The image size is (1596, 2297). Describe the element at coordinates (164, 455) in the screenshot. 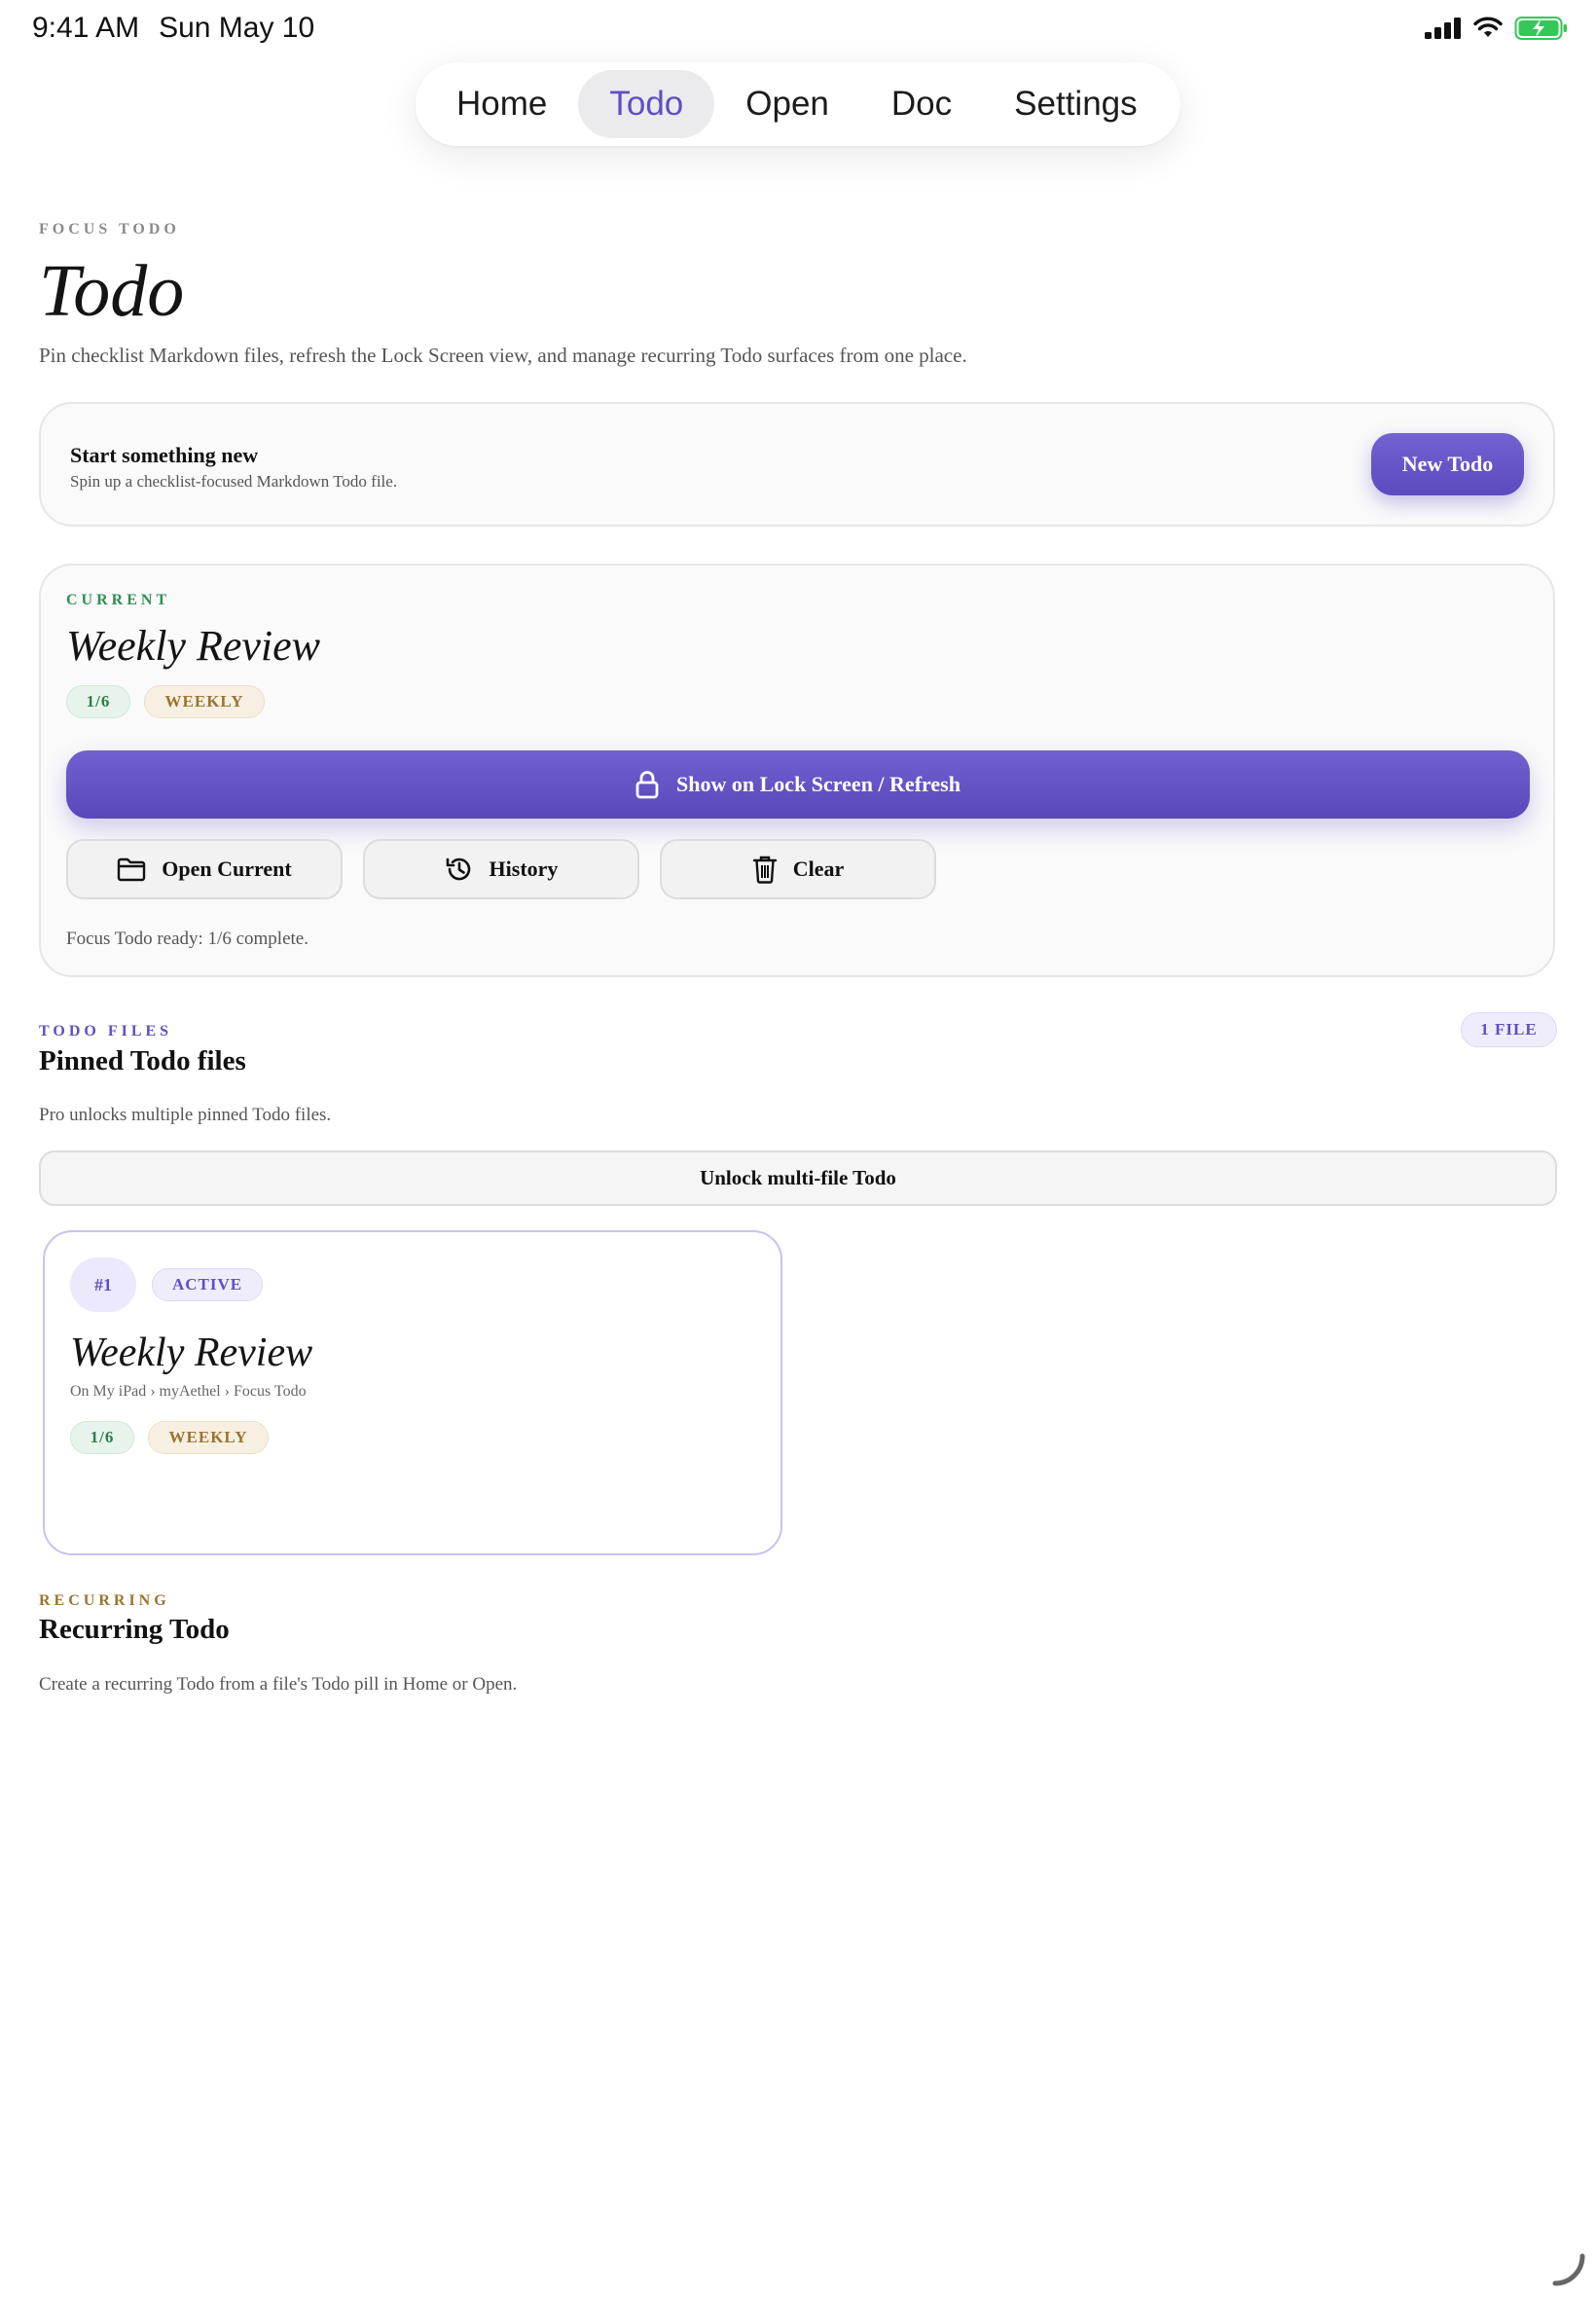

I see `new-todo-title: Start something new` at that location.